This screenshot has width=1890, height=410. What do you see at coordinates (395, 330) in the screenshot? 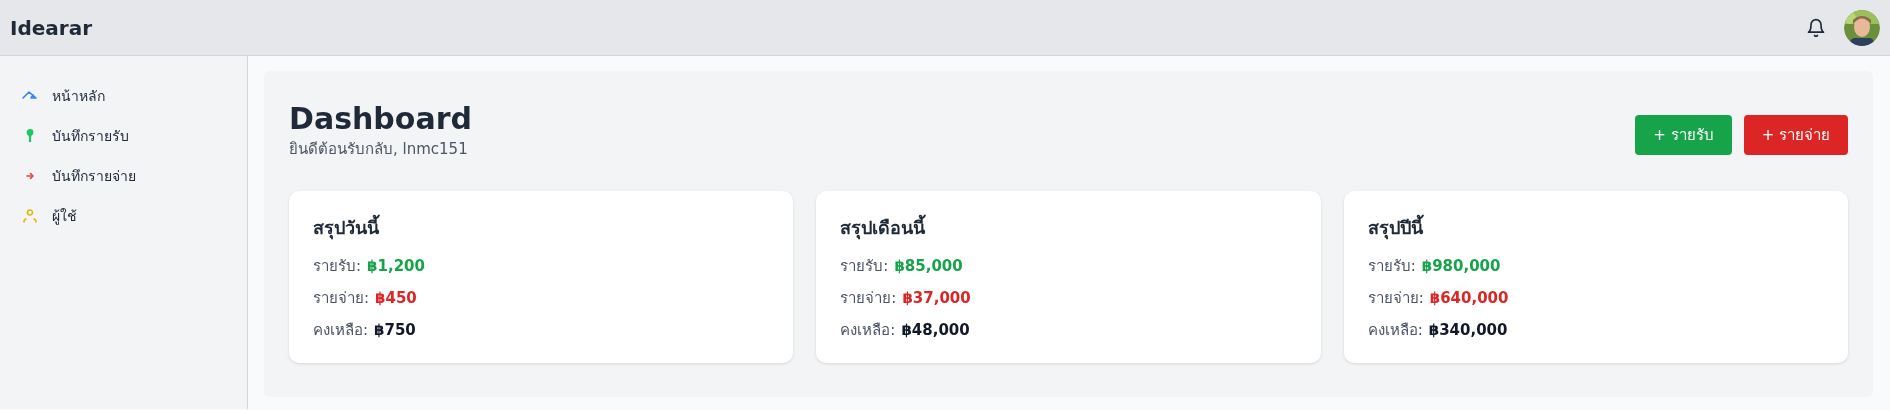
I see `summary-amount: ฿750` at bounding box center [395, 330].